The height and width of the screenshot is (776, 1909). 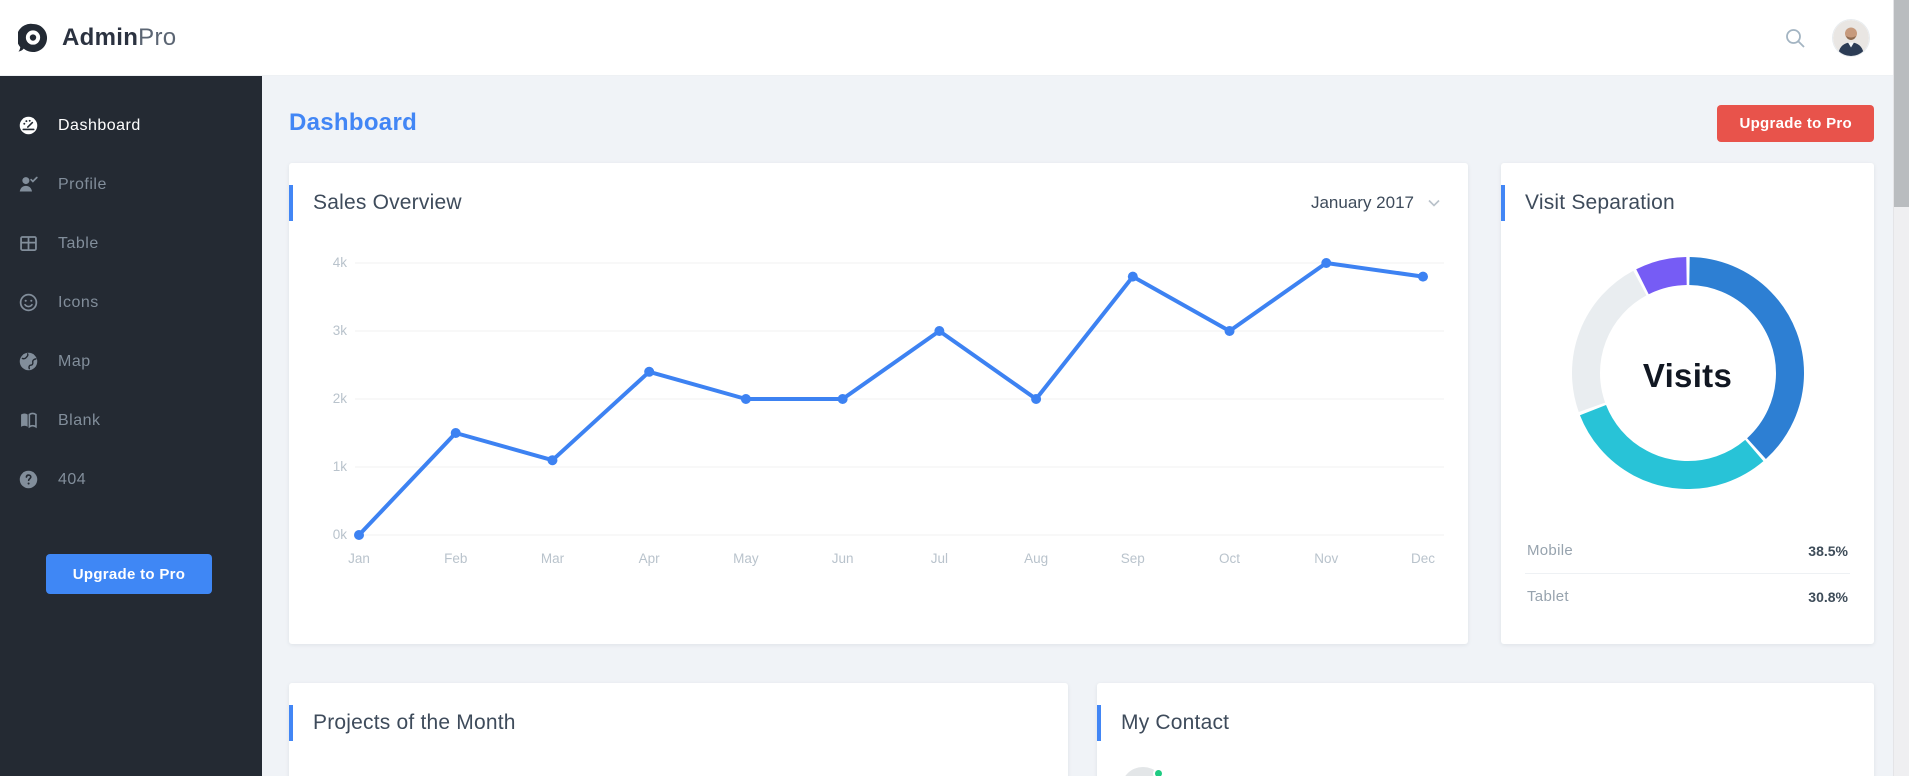 I want to click on svg-text: Mar, so click(x=553, y=558).